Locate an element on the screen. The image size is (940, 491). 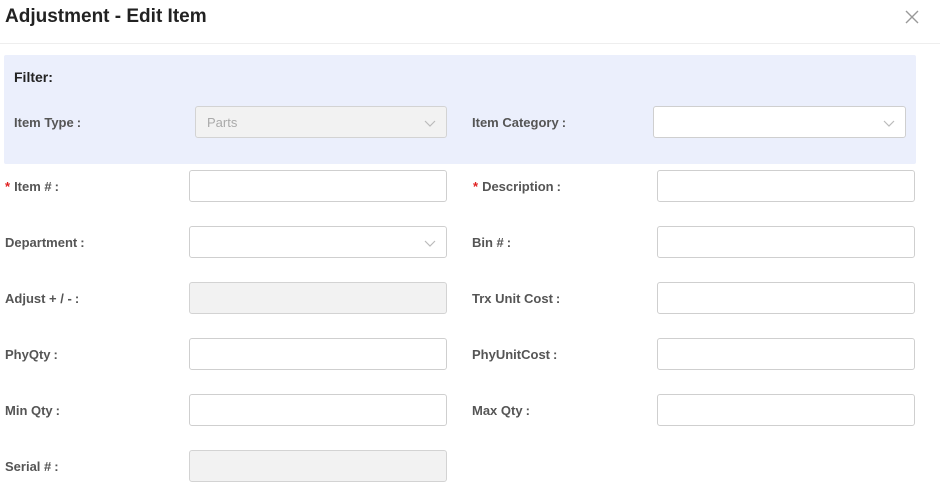
adjust-input is located at coordinates (318, 298).